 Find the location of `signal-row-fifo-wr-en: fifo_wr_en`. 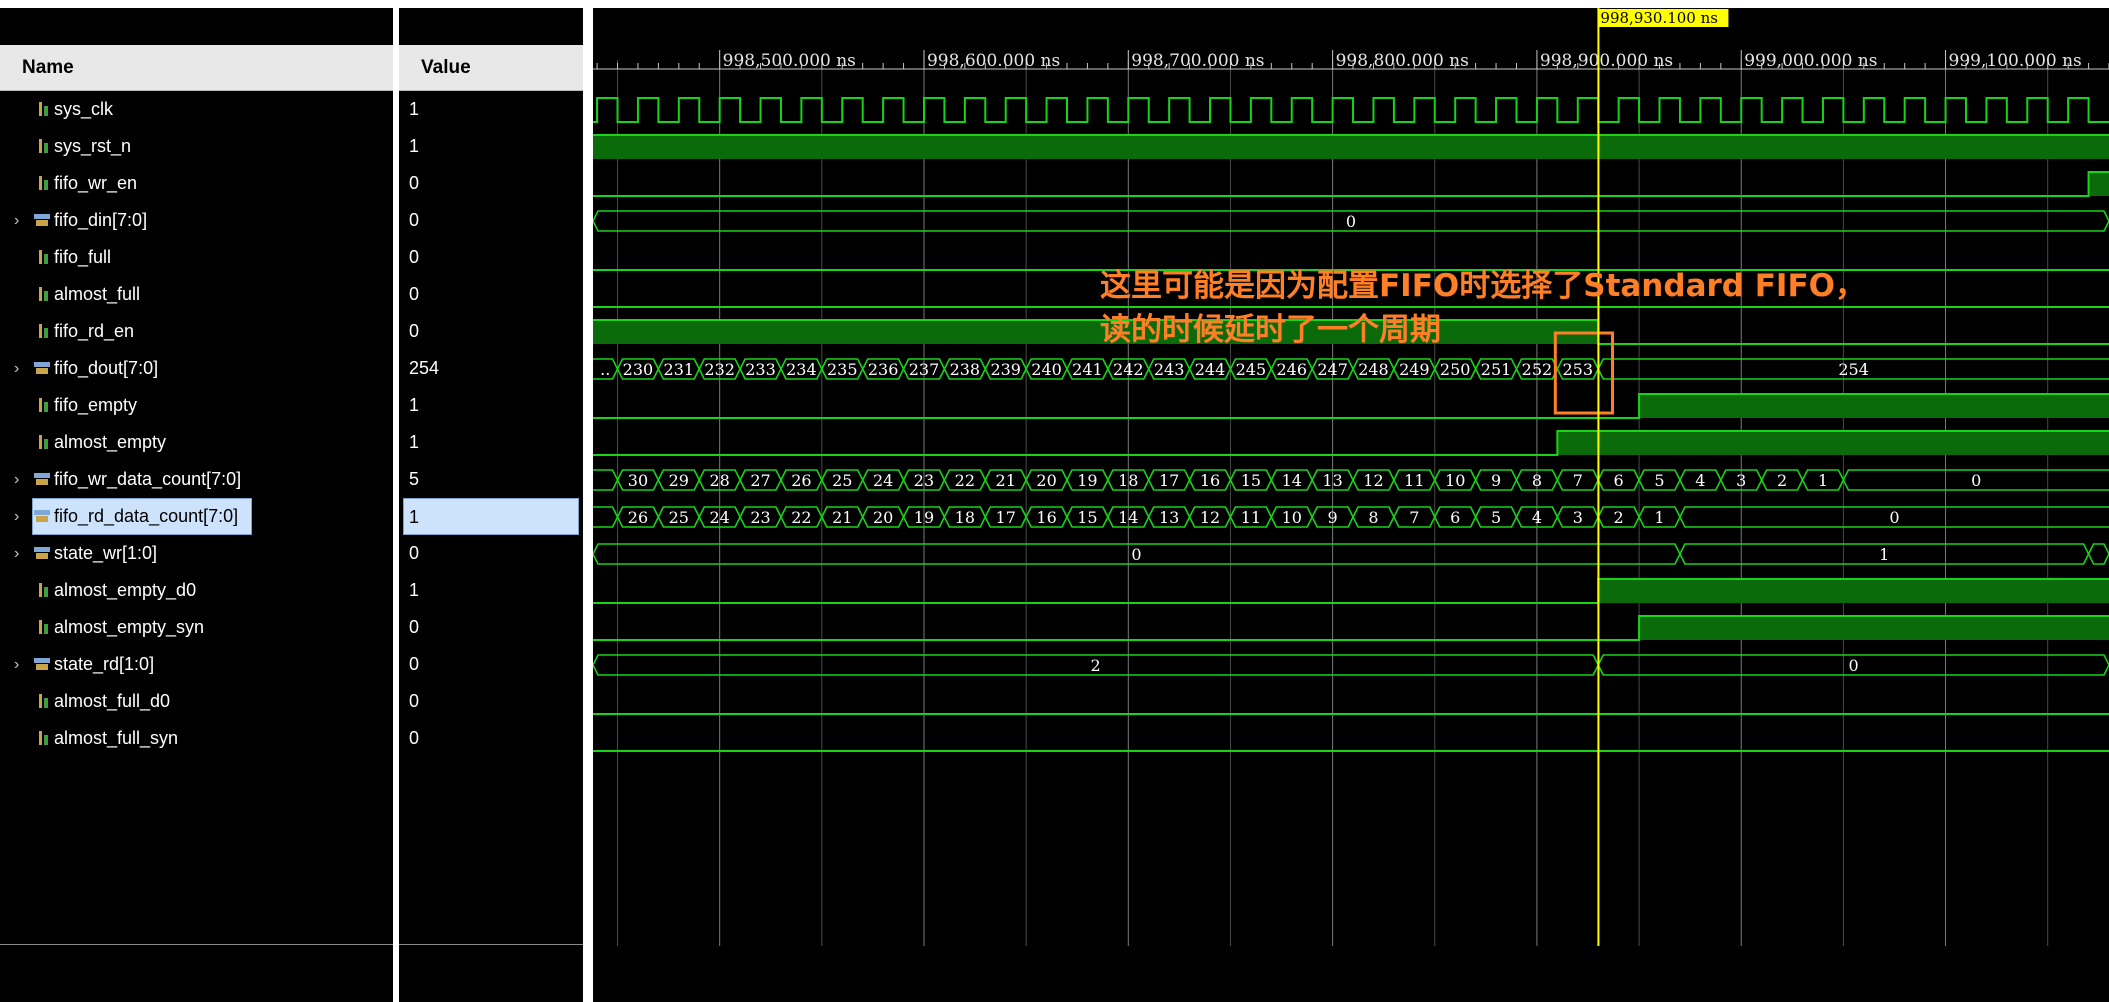

signal-row-fifo-wr-en: fifo_wr_en is located at coordinates (196, 183).